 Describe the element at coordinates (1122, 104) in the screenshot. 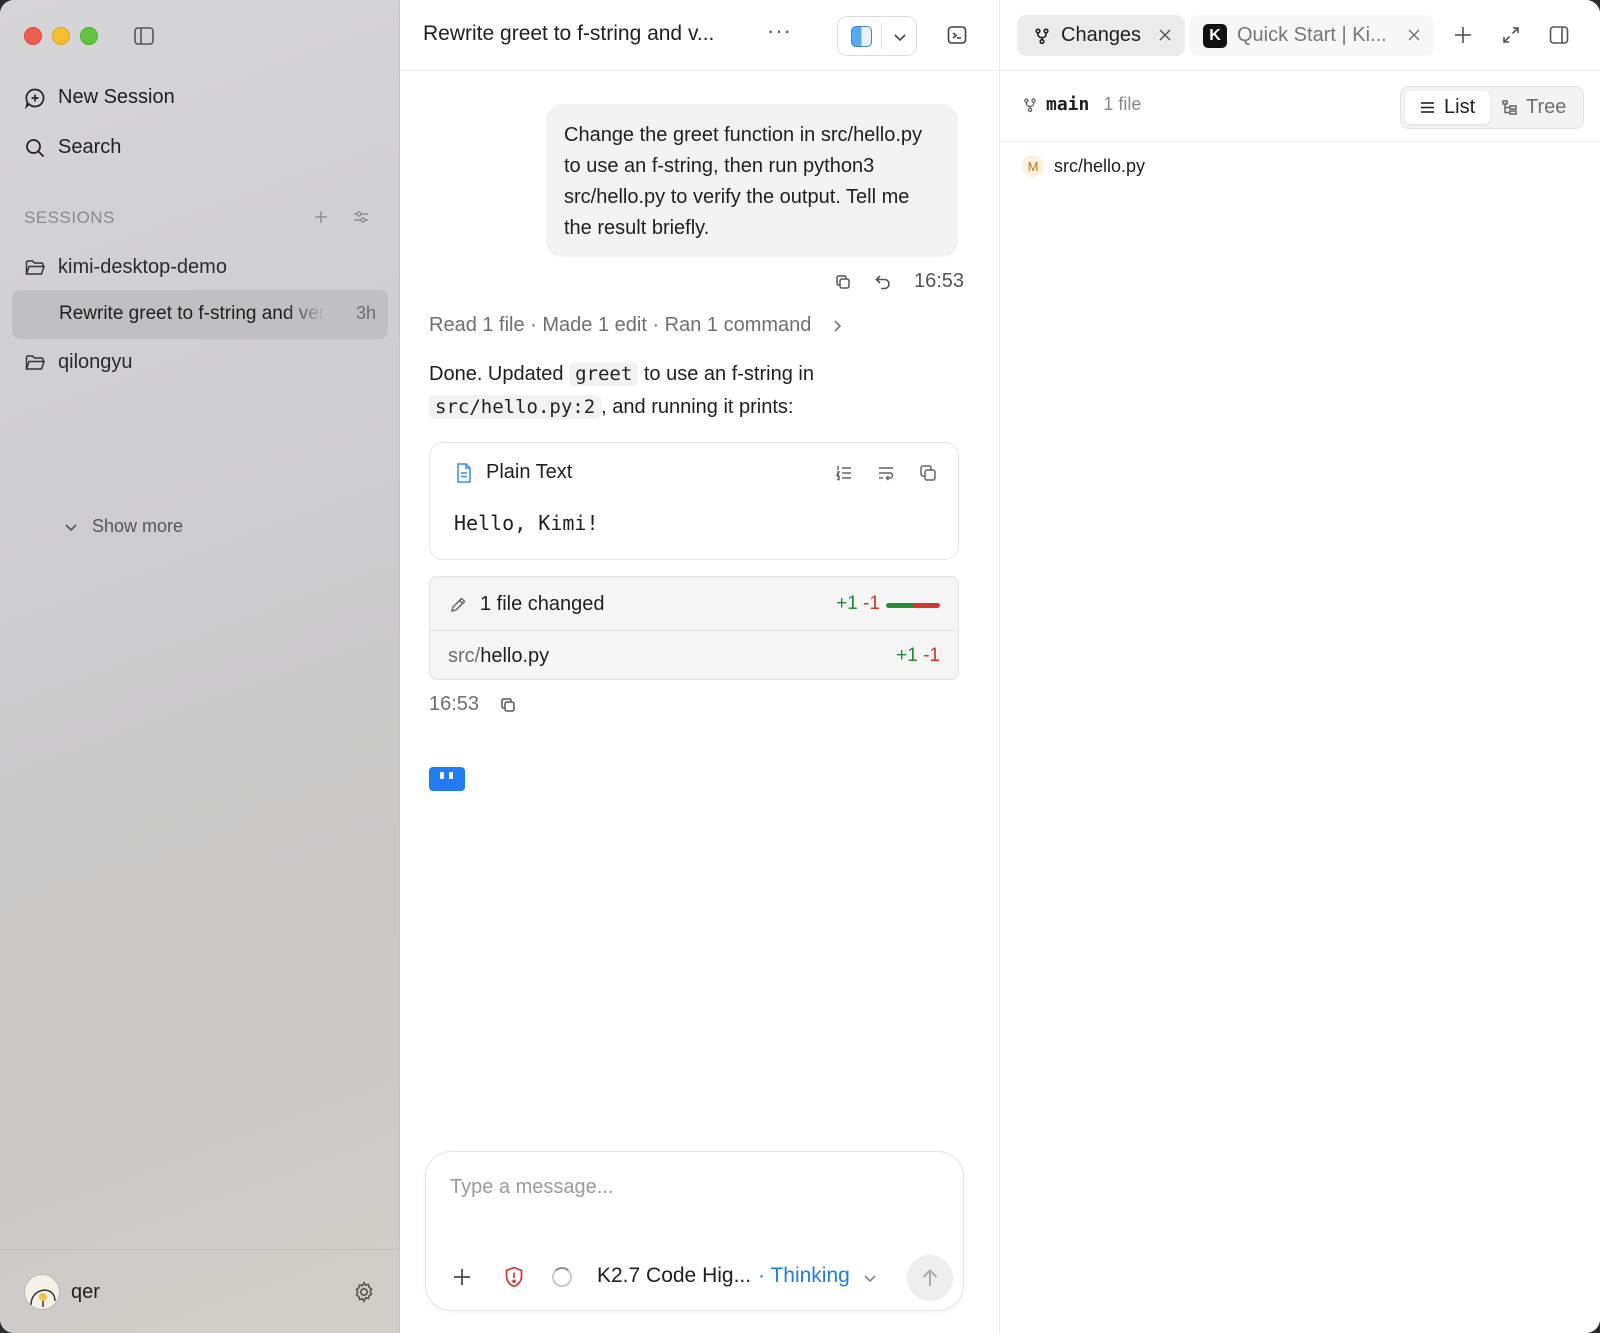

I see `file-count: 1 file` at that location.